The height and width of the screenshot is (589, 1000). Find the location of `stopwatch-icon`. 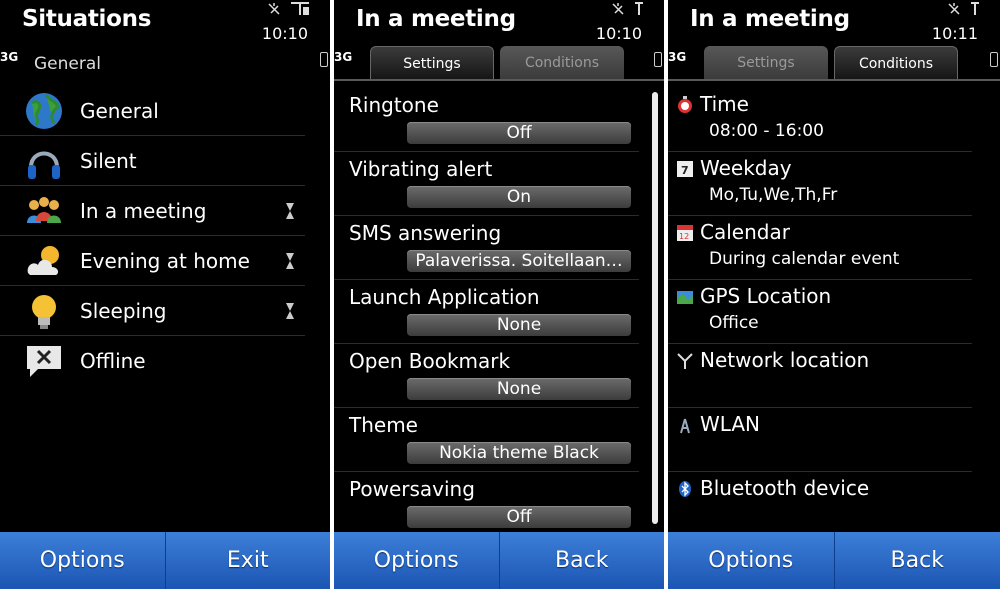

stopwatch-icon is located at coordinates (685, 104).